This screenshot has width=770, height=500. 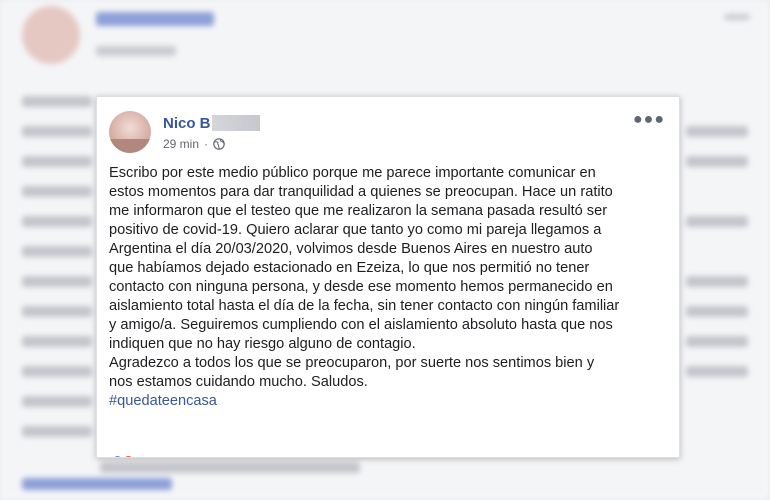 I want to click on background-more-icon, so click(x=737, y=17).